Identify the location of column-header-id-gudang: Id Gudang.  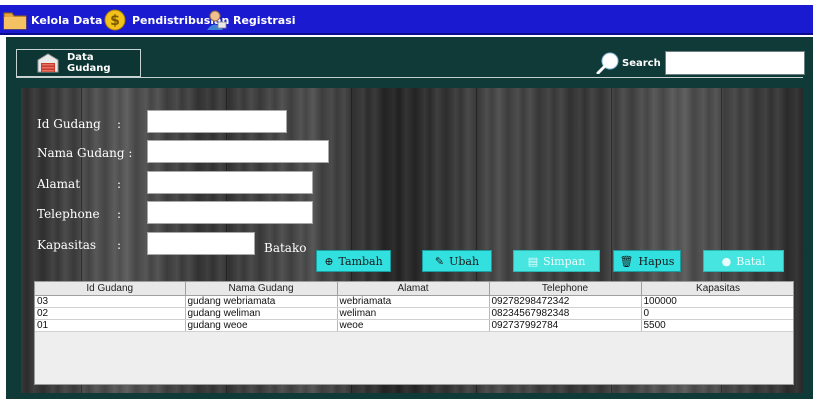
(110, 289).